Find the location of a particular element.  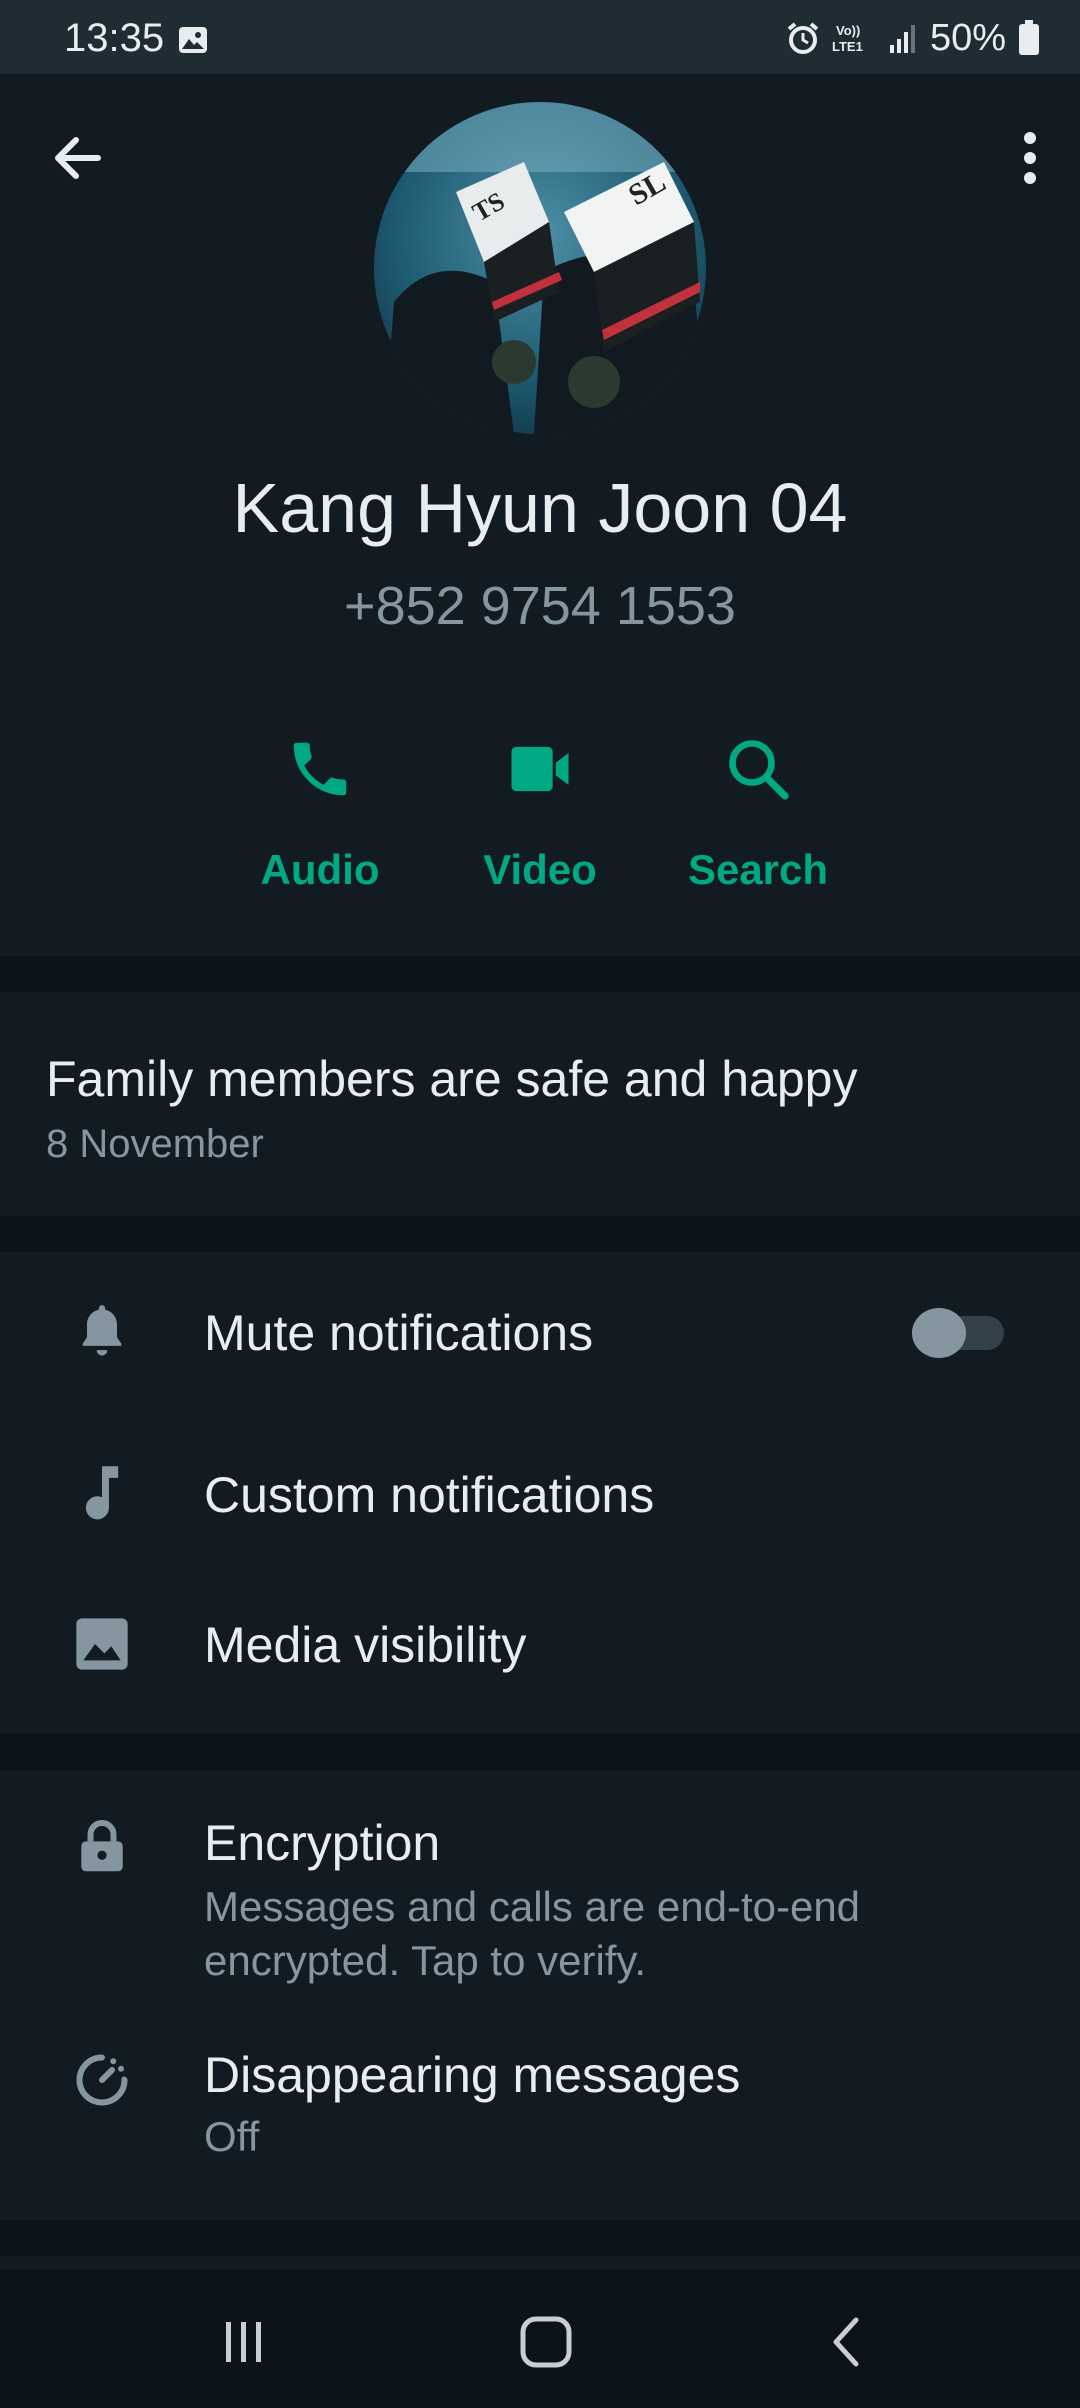

more-options-button is located at coordinates (1030, 158).